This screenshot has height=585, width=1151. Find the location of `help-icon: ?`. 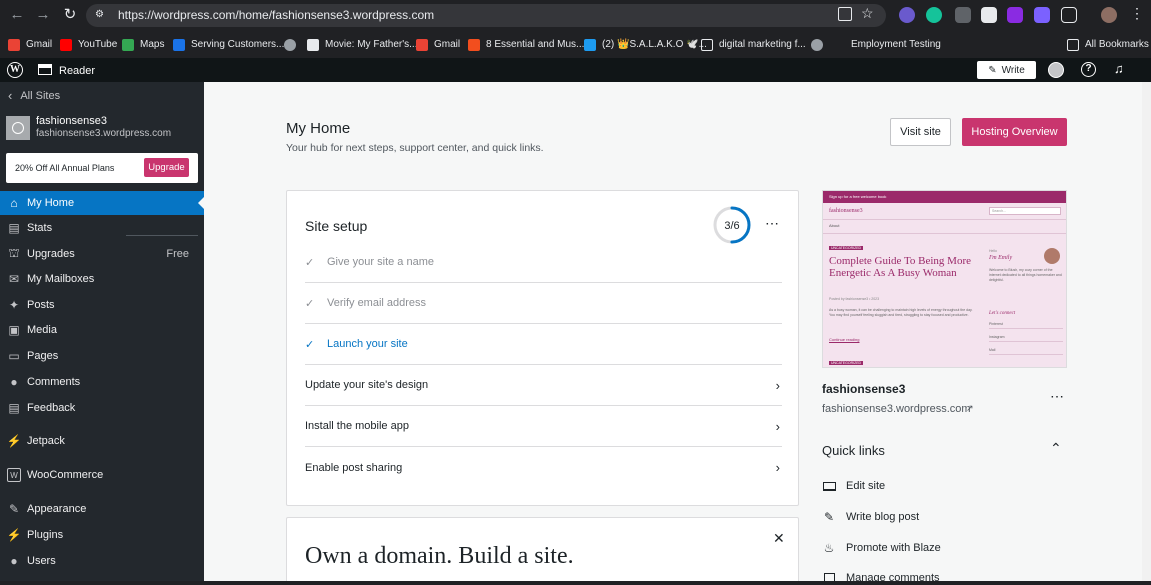

help-icon: ? is located at coordinates (1088, 69).